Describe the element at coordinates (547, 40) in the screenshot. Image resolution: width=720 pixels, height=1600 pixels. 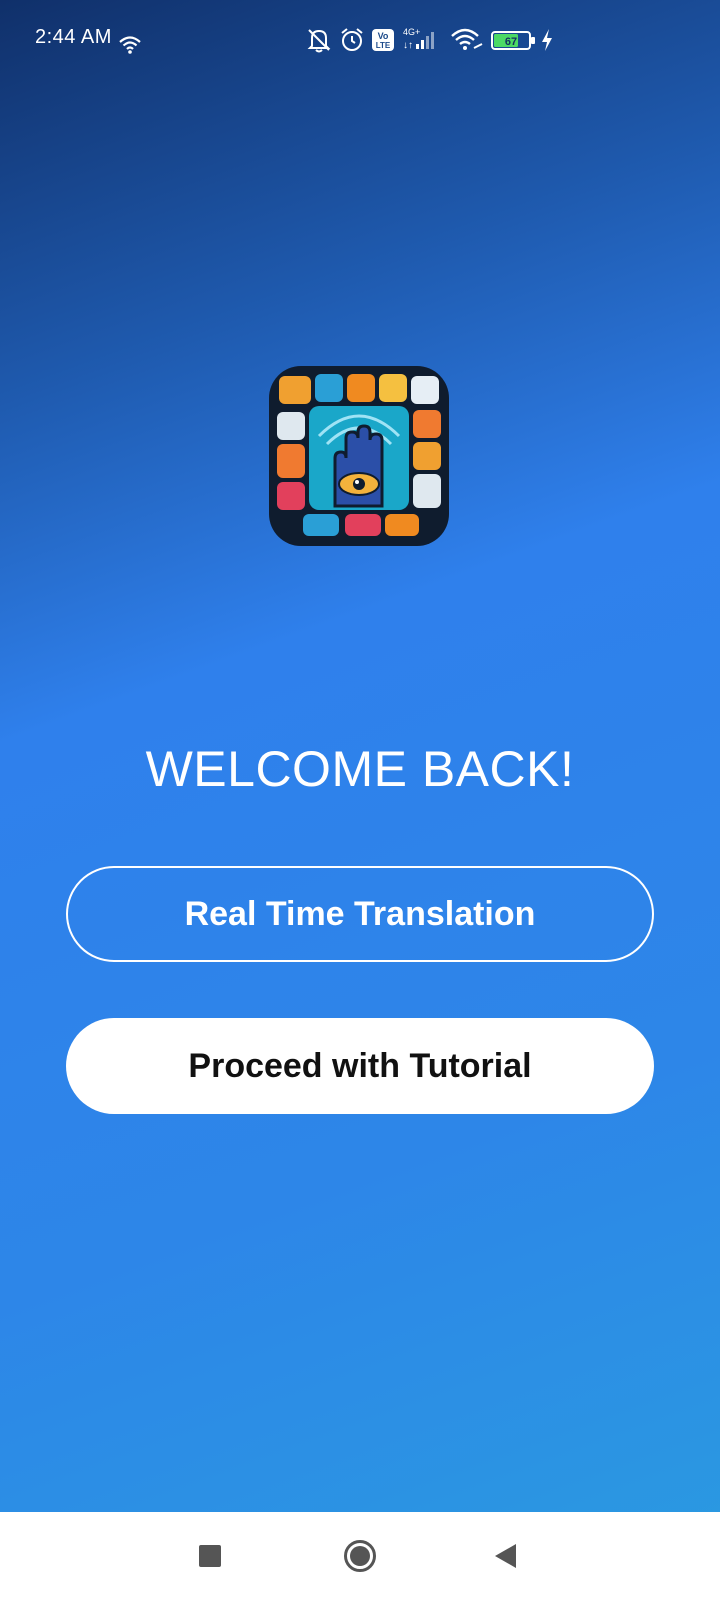
I see `charging-icon` at that location.